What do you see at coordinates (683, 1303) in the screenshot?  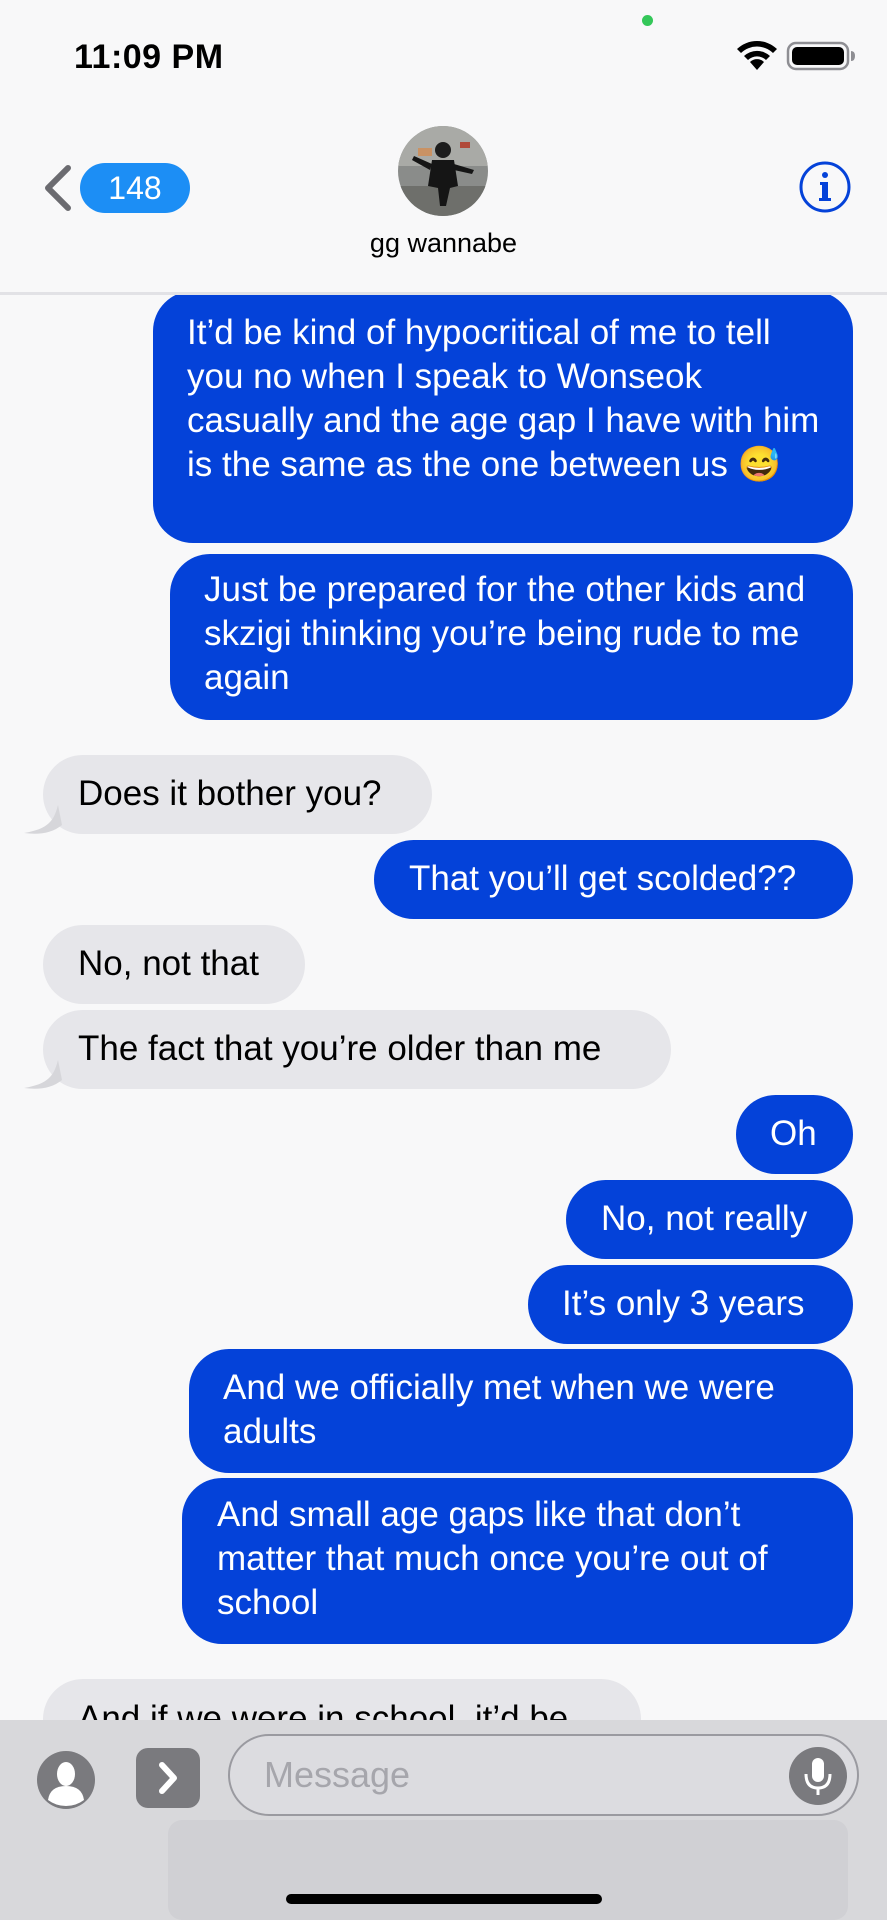 I see `message-text: It’s only 3 years` at bounding box center [683, 1303].